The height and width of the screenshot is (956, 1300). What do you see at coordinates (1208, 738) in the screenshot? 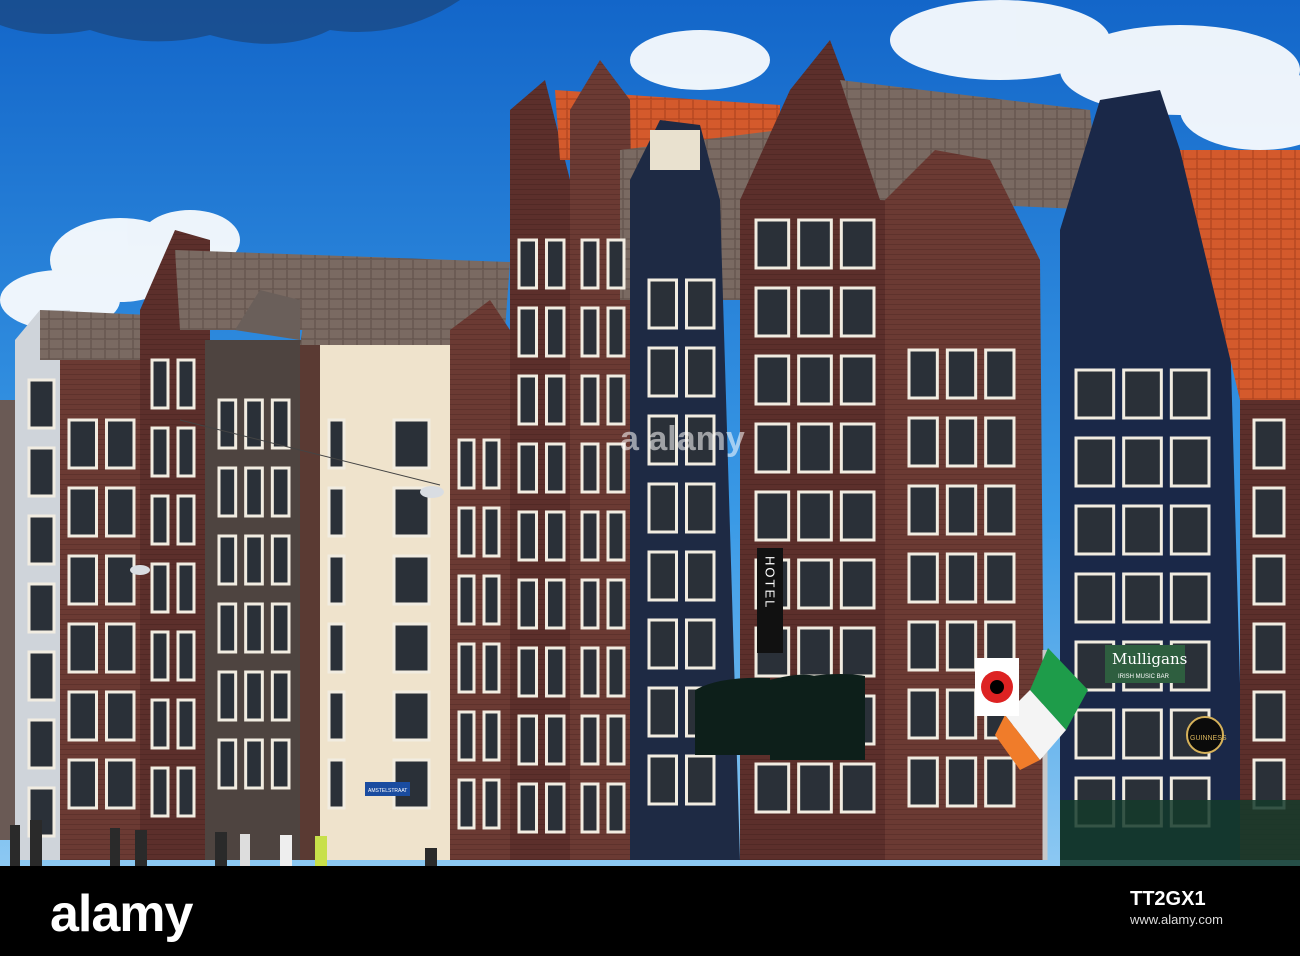
I see `guinness-sign-text: GUINNESS` at bounding box center [1208, 738].